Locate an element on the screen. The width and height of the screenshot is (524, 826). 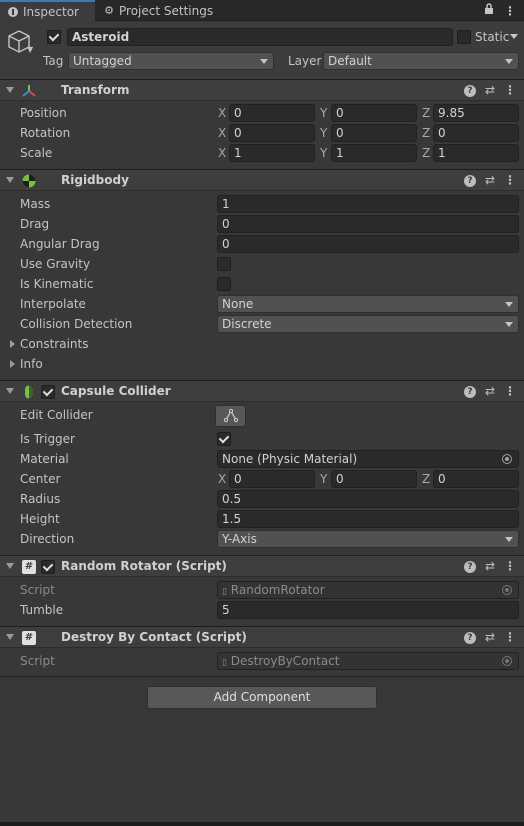
material-value: None (Physic Material) is located at coordinates (290, 459).